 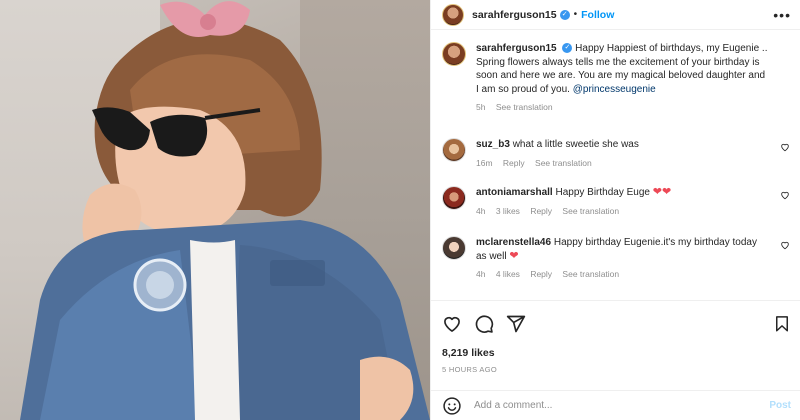 I want to click on caption-time: 5h, so click(x=481, y=107).